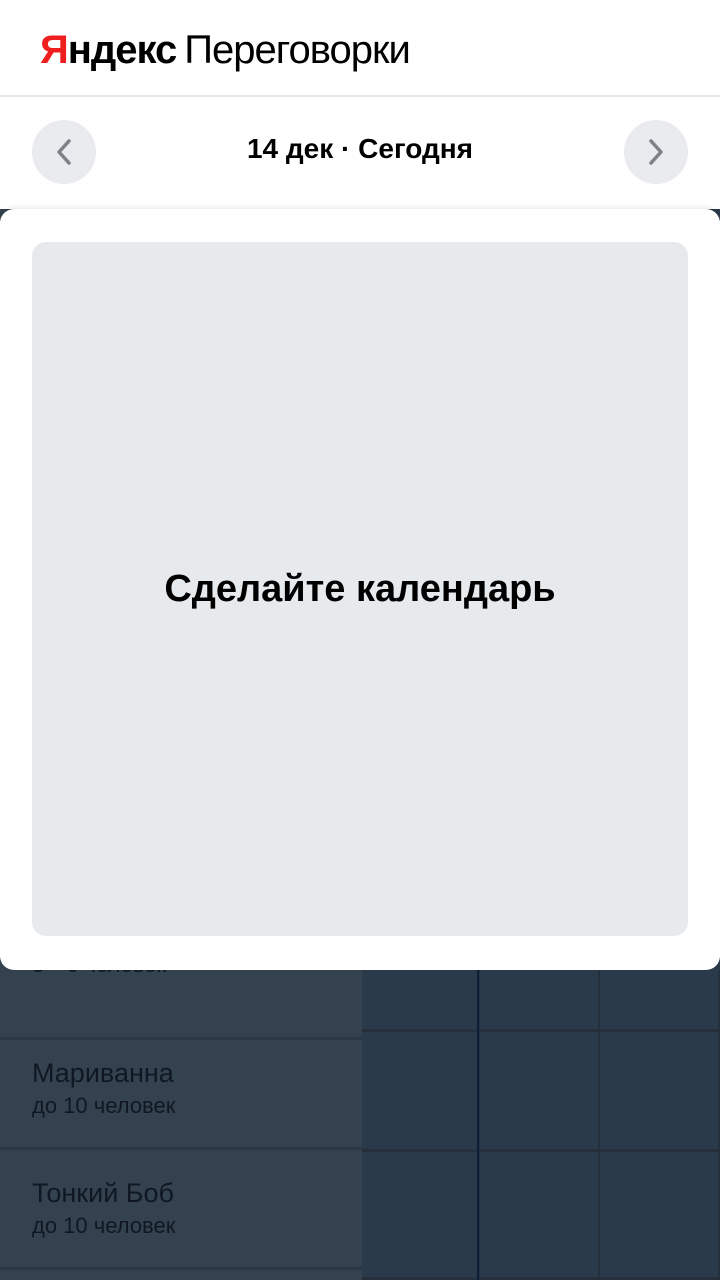 This screenshot has width=720, height=1280. I want to click on app-logo: Яндекс Переговорки, so click(225, 50).